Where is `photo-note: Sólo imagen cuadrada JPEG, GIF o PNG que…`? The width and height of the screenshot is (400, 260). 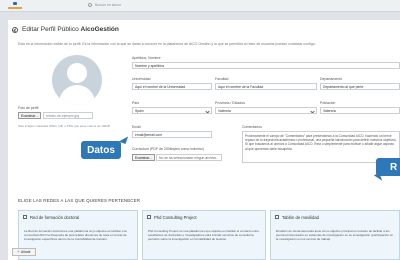 photo-note: Sólo imagen cuadrada JPEG, GIF o PNG que… is located at coordinates (64, 126).